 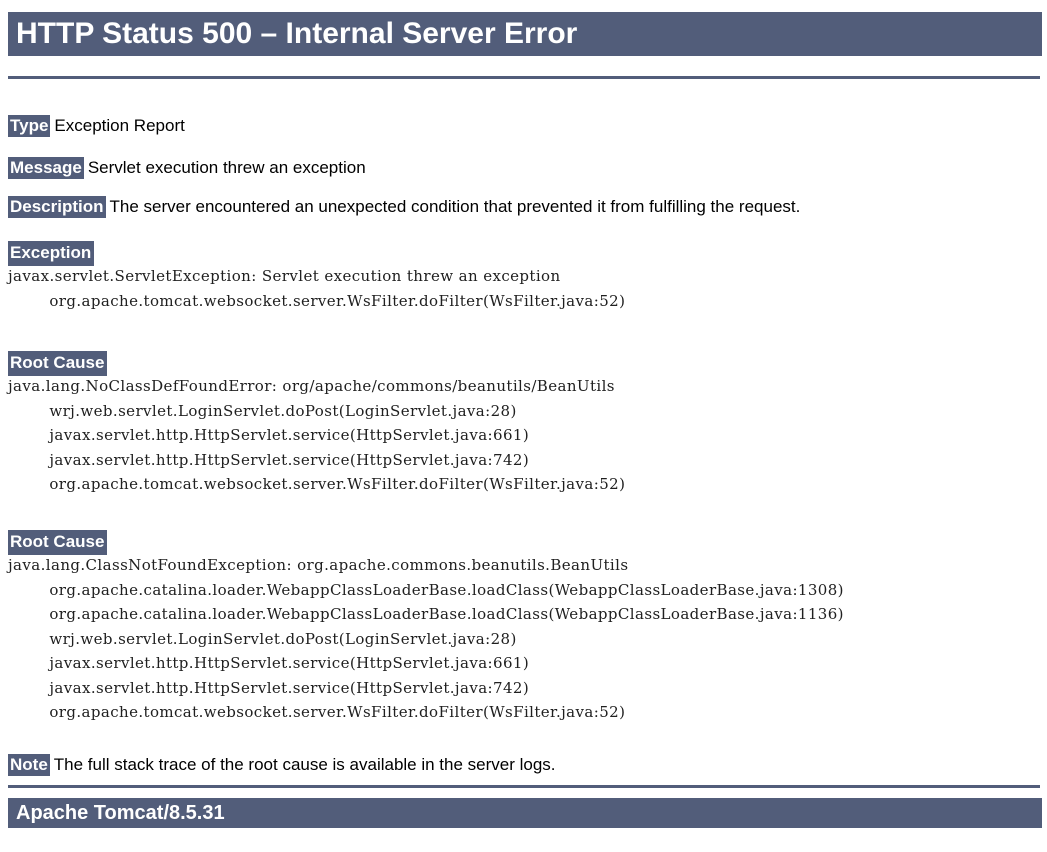 I want to click on field-type: Type Exception Report, so click(x=96, y=126).